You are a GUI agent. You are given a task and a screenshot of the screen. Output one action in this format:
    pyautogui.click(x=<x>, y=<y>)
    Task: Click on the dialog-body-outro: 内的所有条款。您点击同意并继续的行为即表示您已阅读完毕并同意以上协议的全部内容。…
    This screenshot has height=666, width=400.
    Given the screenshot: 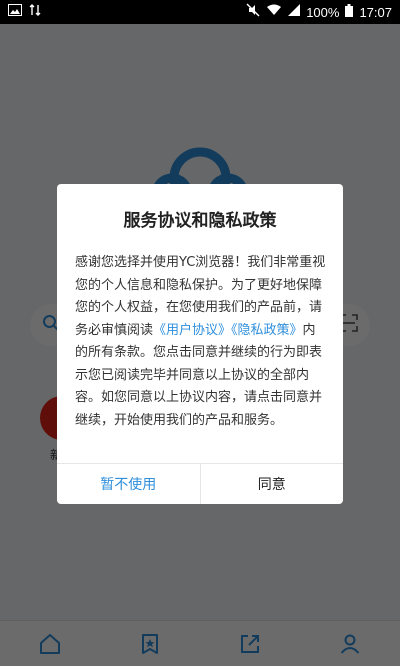 What is the action you would take?
    pyautogui.click(x=199, y=375)
    